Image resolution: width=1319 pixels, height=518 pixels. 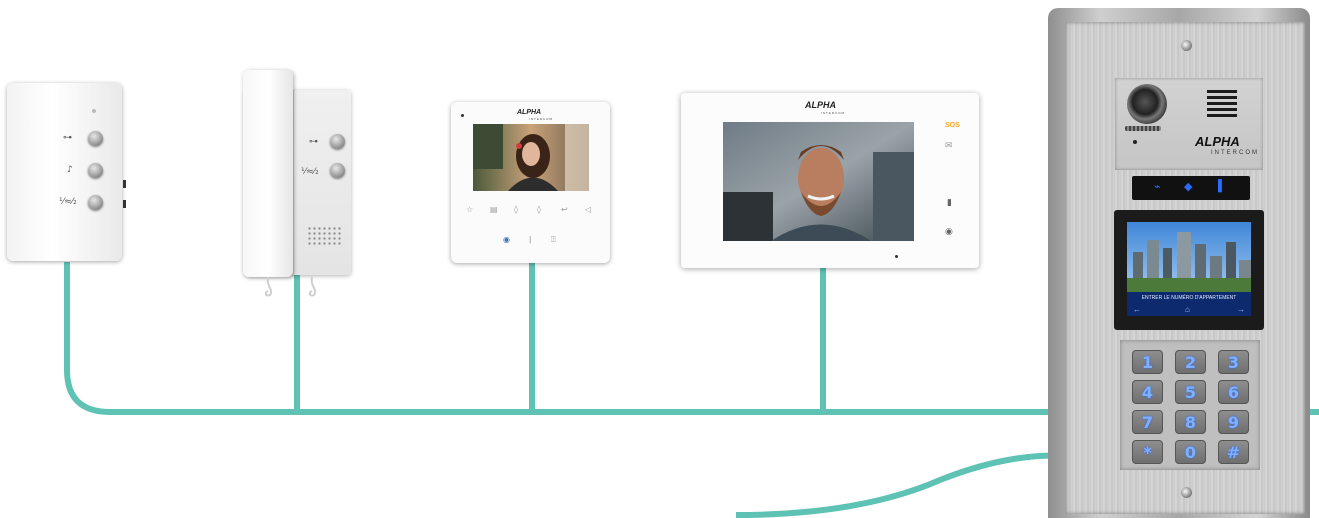 I want to click on key-0: 0, so click(x=1190, y=452).